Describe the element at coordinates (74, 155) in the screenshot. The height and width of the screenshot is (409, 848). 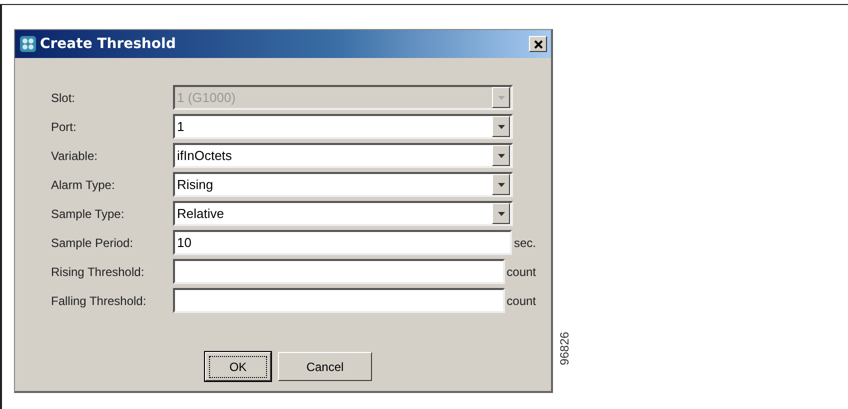
I see `field-label: Variable:` at that location.